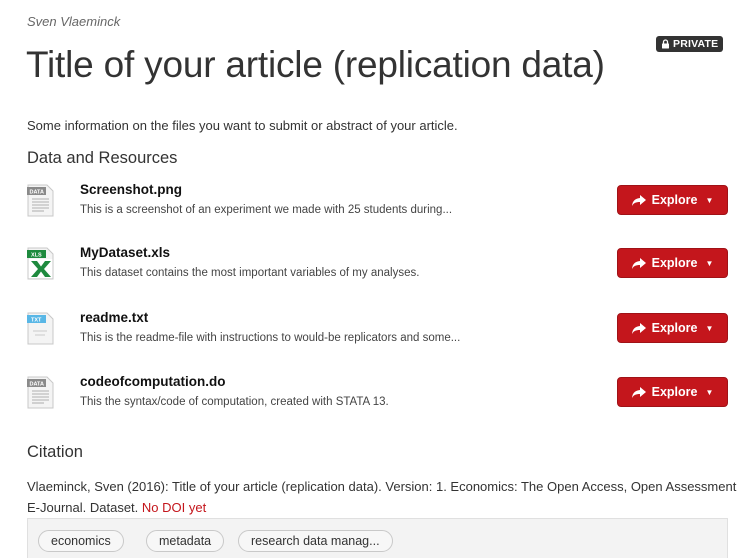 This screenshot has height=558, width=749. I want to click on svg-text: TXT, so click(36, 321).